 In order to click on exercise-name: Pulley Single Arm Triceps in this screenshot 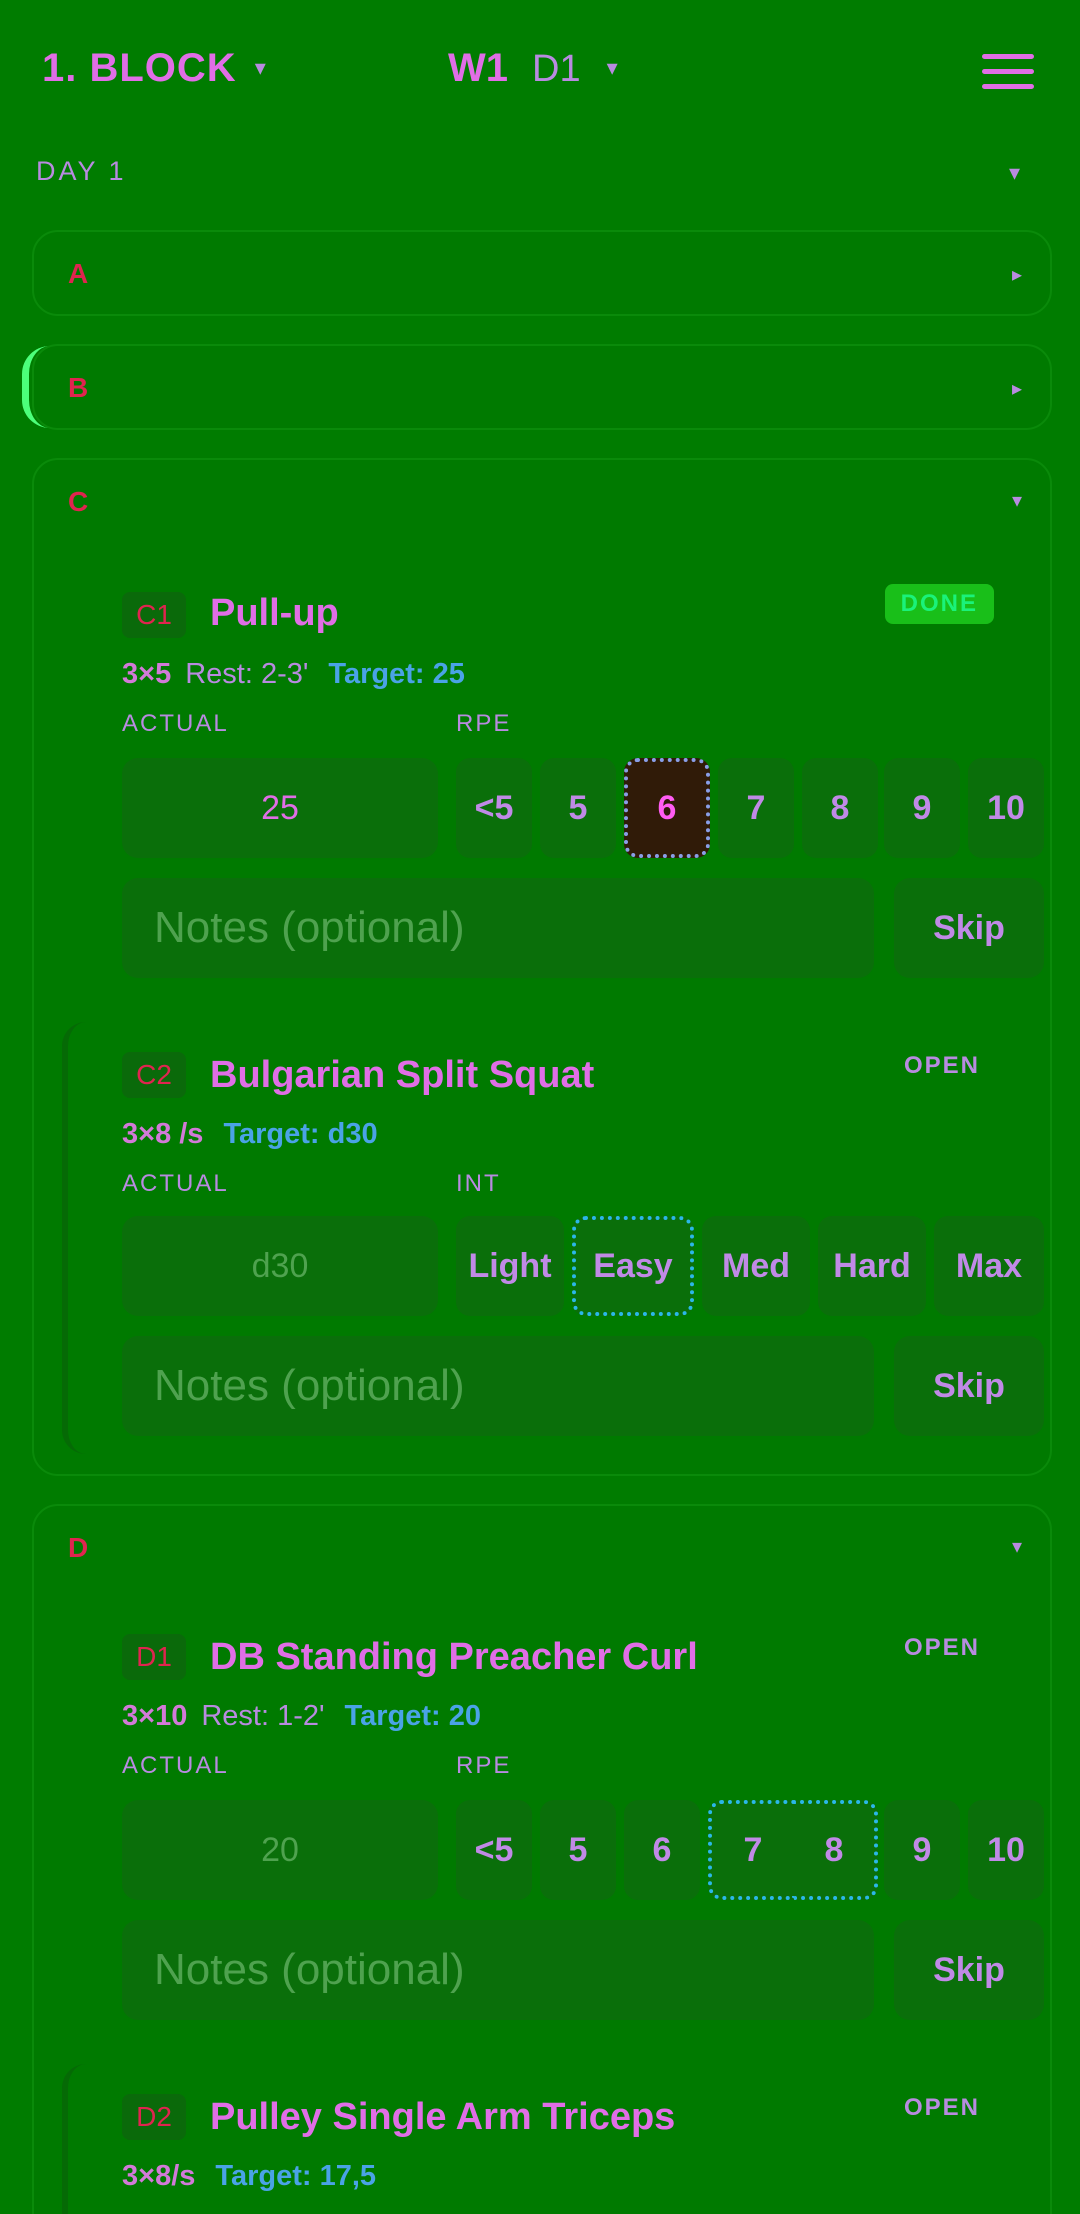, I will do `click(443, 2117)`.